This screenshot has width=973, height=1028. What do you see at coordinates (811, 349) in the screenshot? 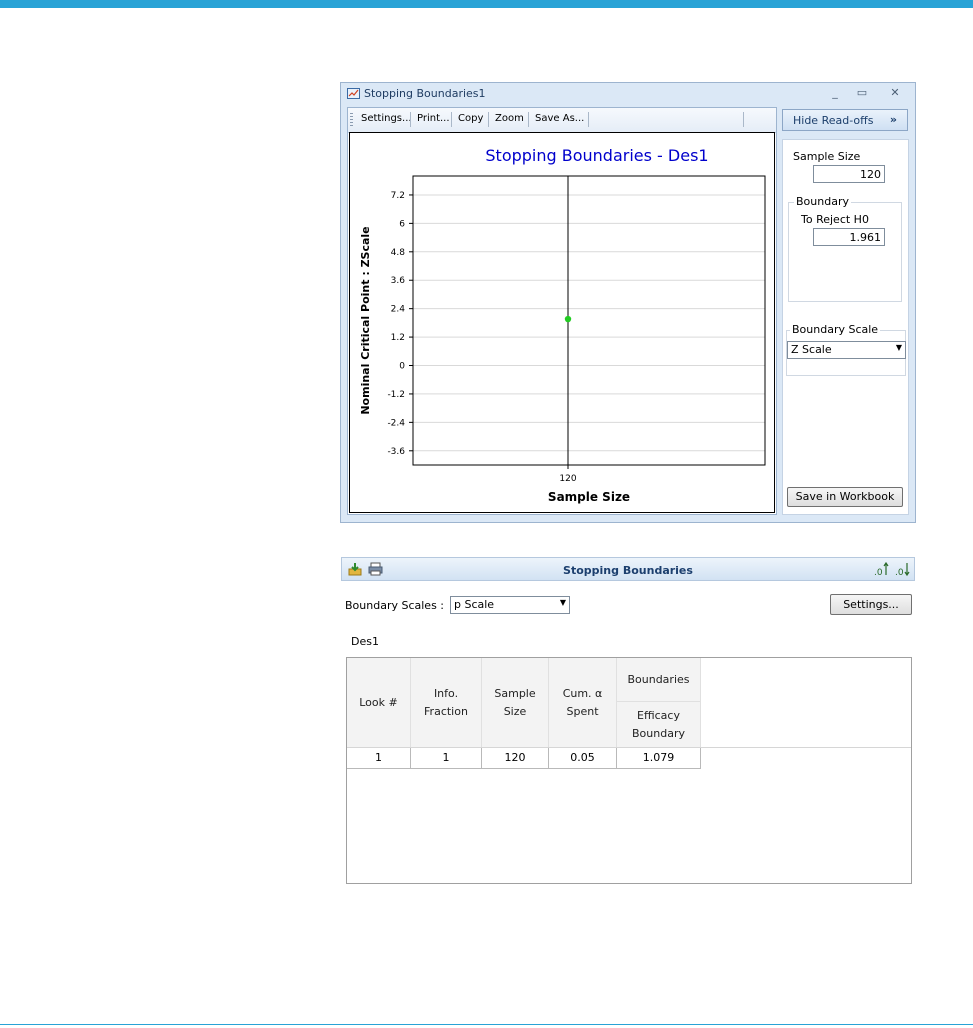
I see `boundary-scale-value: Z Scale` at bounding box center [811, 349].